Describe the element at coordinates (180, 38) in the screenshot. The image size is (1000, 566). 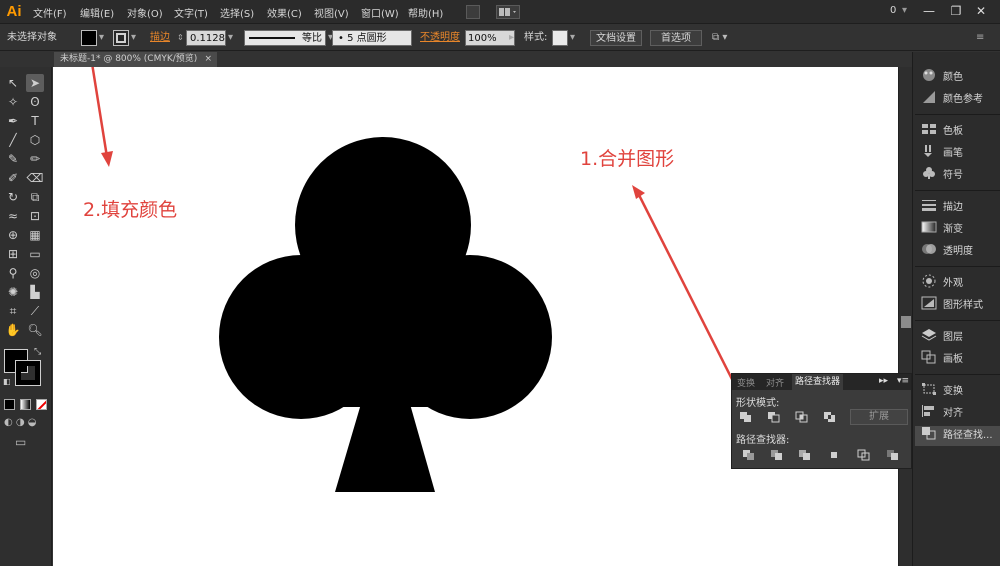
I see `stepper-icon: ⇕` at that location.